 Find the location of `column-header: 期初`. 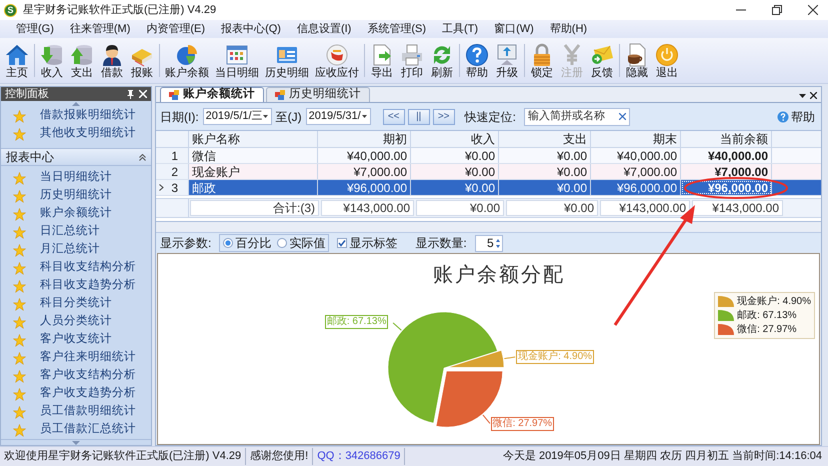

column-header: 期初 is located at coordinates (364, 139).